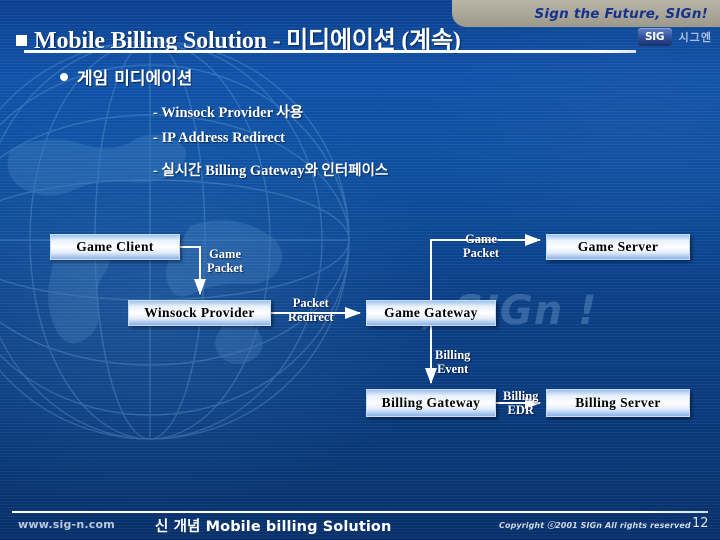  What do you see at coordinates (360, 512) in the screenshot?
I see `footer-divider` at bounding box center [360, 512].